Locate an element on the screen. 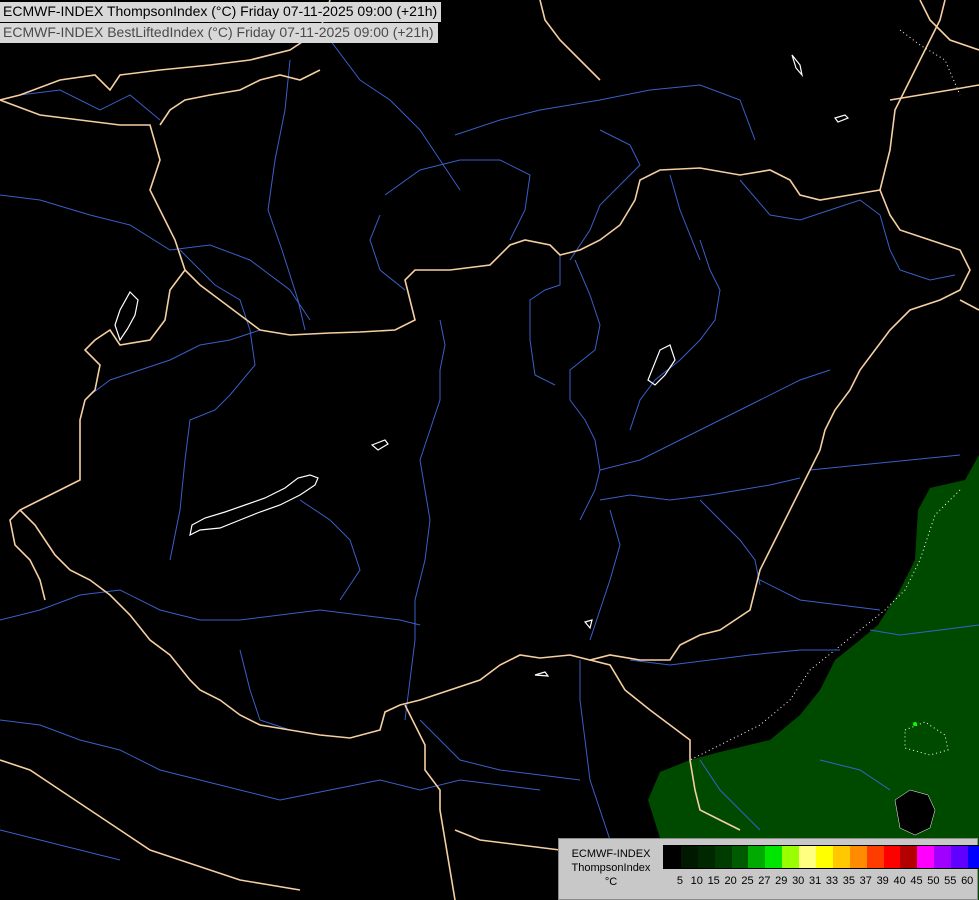 Image resolution: width=979 pixels, height=900 pixels. legend-label: ECMWF-INDEX ThompsonIndex °C is located at coordinates (611, 868).